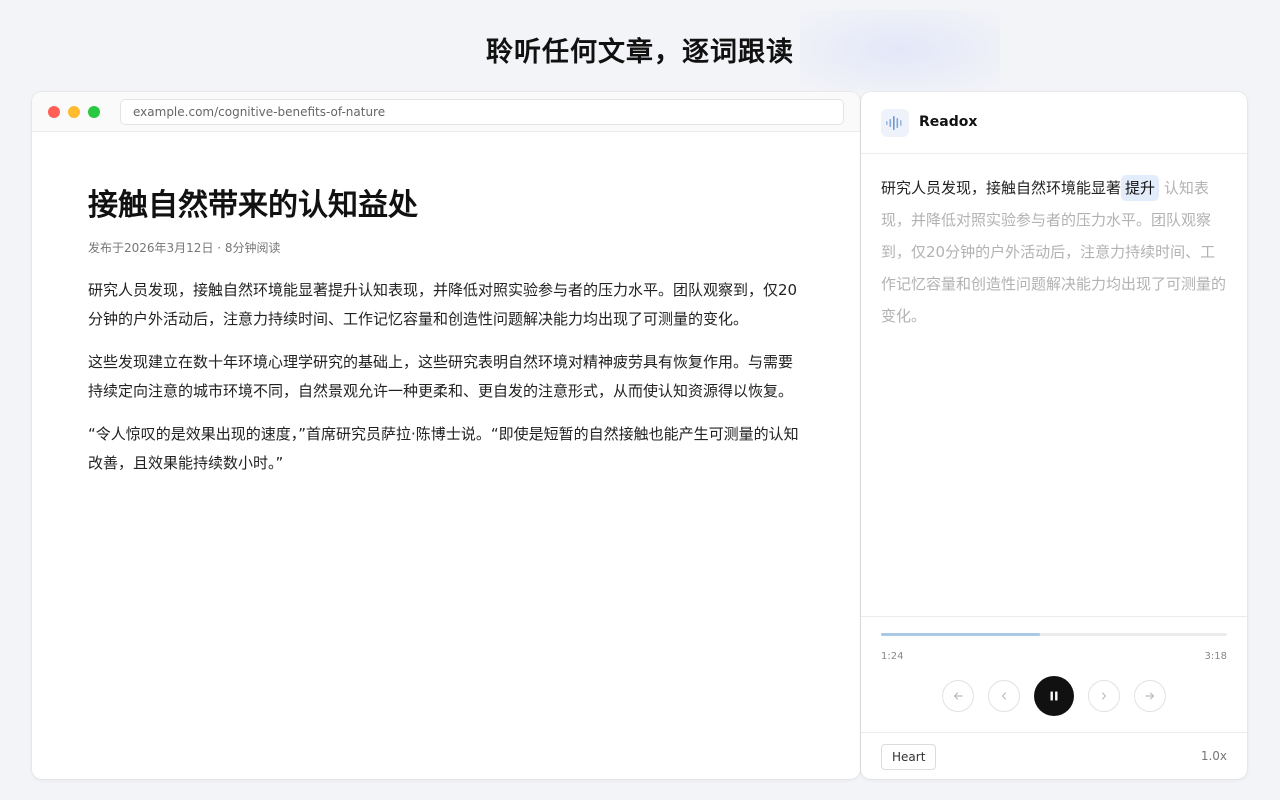  I want to click on reader-footer: Heart 1.0x, so click(1054, 755).